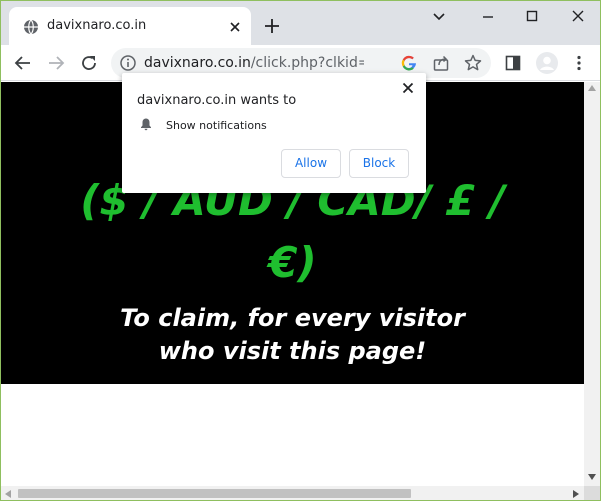 The width and height of the screenshot is (601, 501). I want to click on menu-icon, so click(579, 63).